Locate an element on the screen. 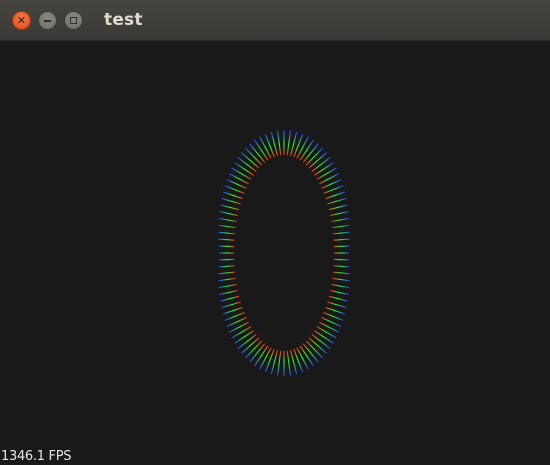  close-icon: ✕ is located at coordinates (21, 20).